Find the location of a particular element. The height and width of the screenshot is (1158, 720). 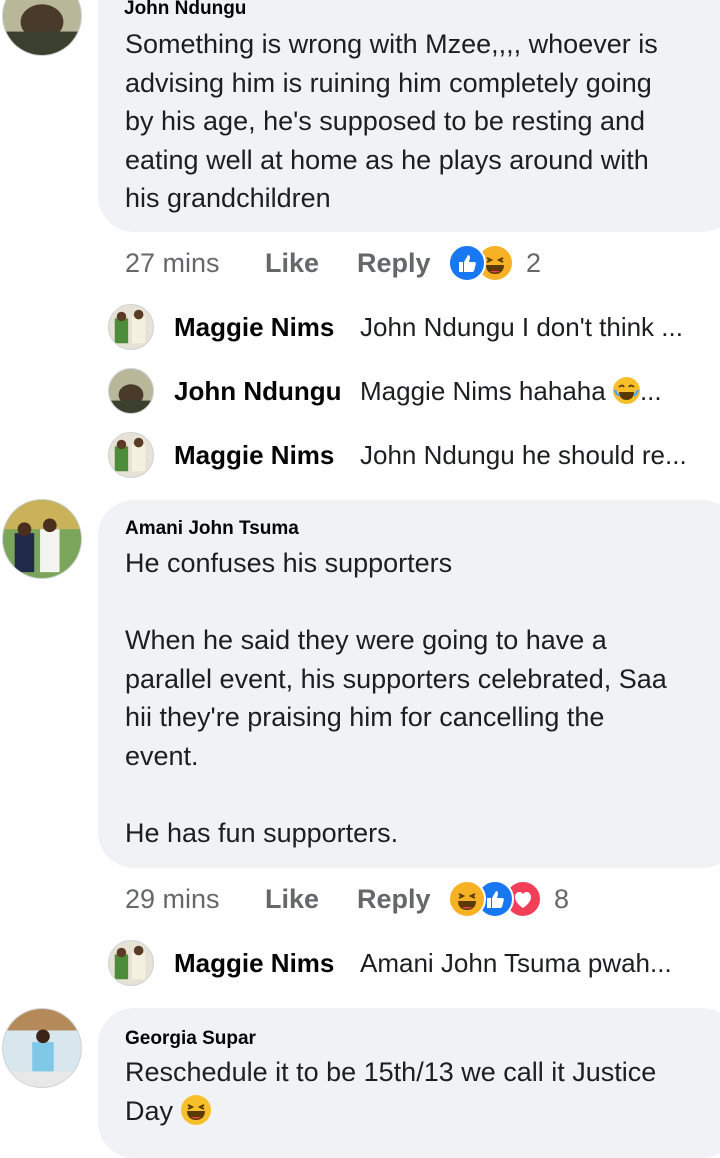

comment-line-text: Day is located at coordinates (149, 1110).